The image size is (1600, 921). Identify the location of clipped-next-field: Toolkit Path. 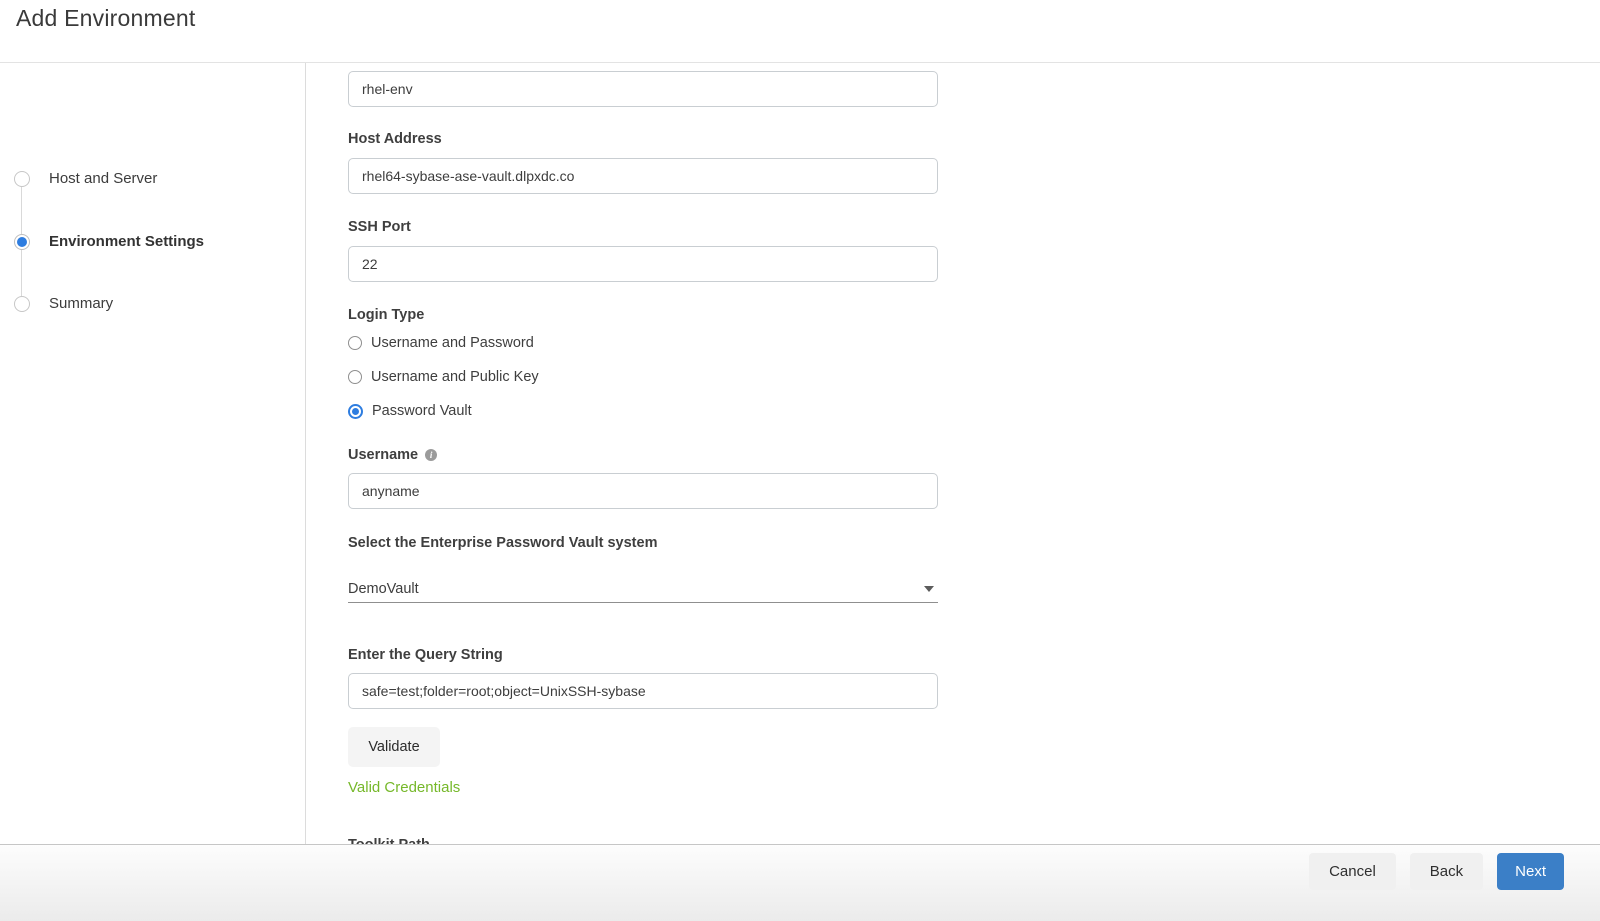
(498, 840).